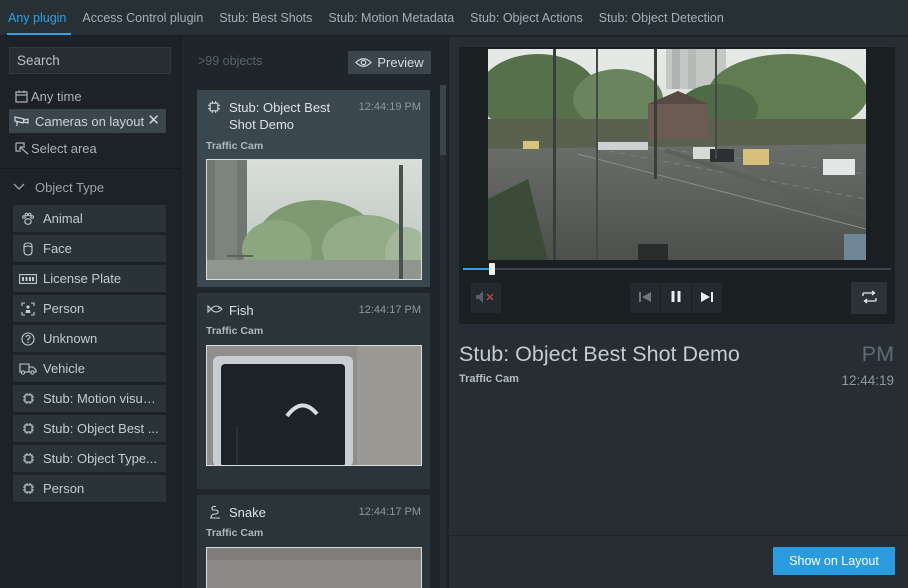  Describe the element at coordinates (677, 154) in the screenshot. I see `video-frame` at that location.